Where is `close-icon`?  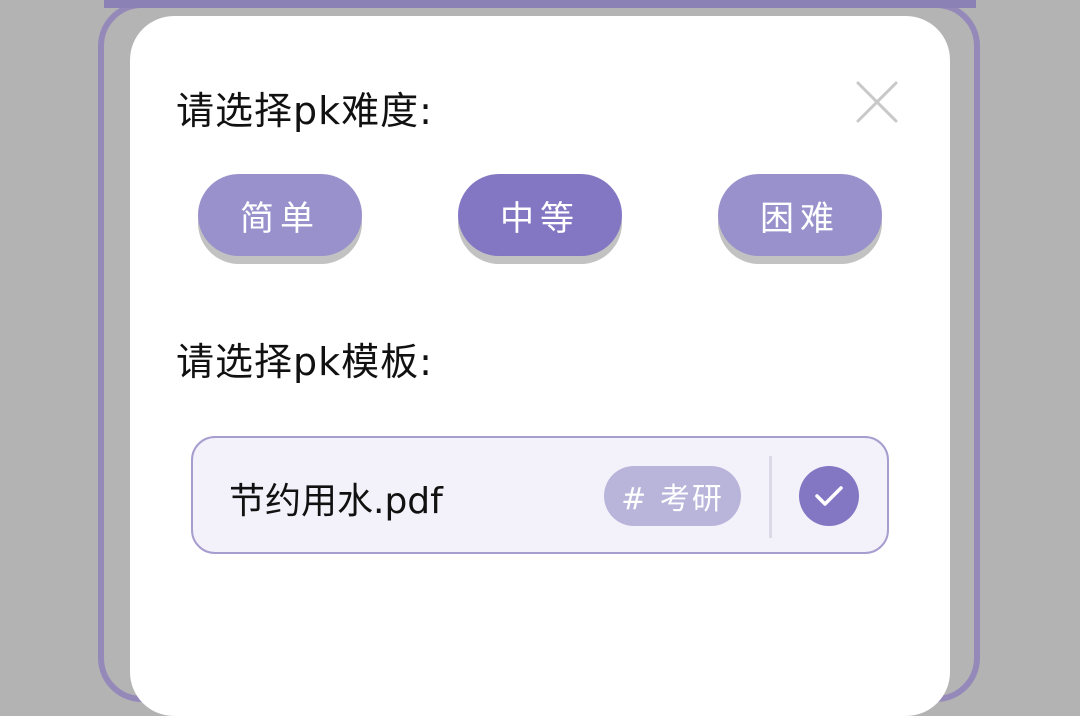
close-icon is located at coordinates (877, 102).